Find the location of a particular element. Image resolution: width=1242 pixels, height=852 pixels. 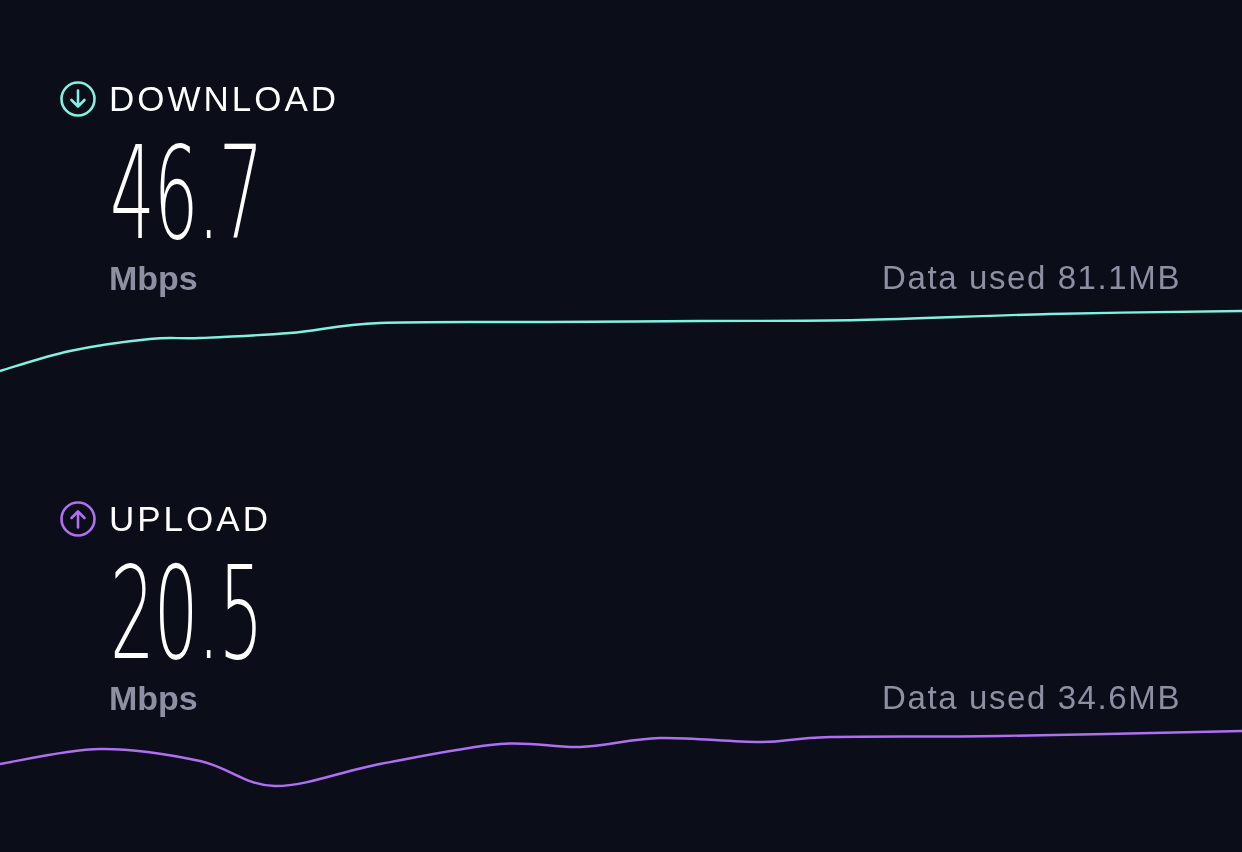

data-used-text: Data used 81.1MB is located at coordinates (1031, 278).